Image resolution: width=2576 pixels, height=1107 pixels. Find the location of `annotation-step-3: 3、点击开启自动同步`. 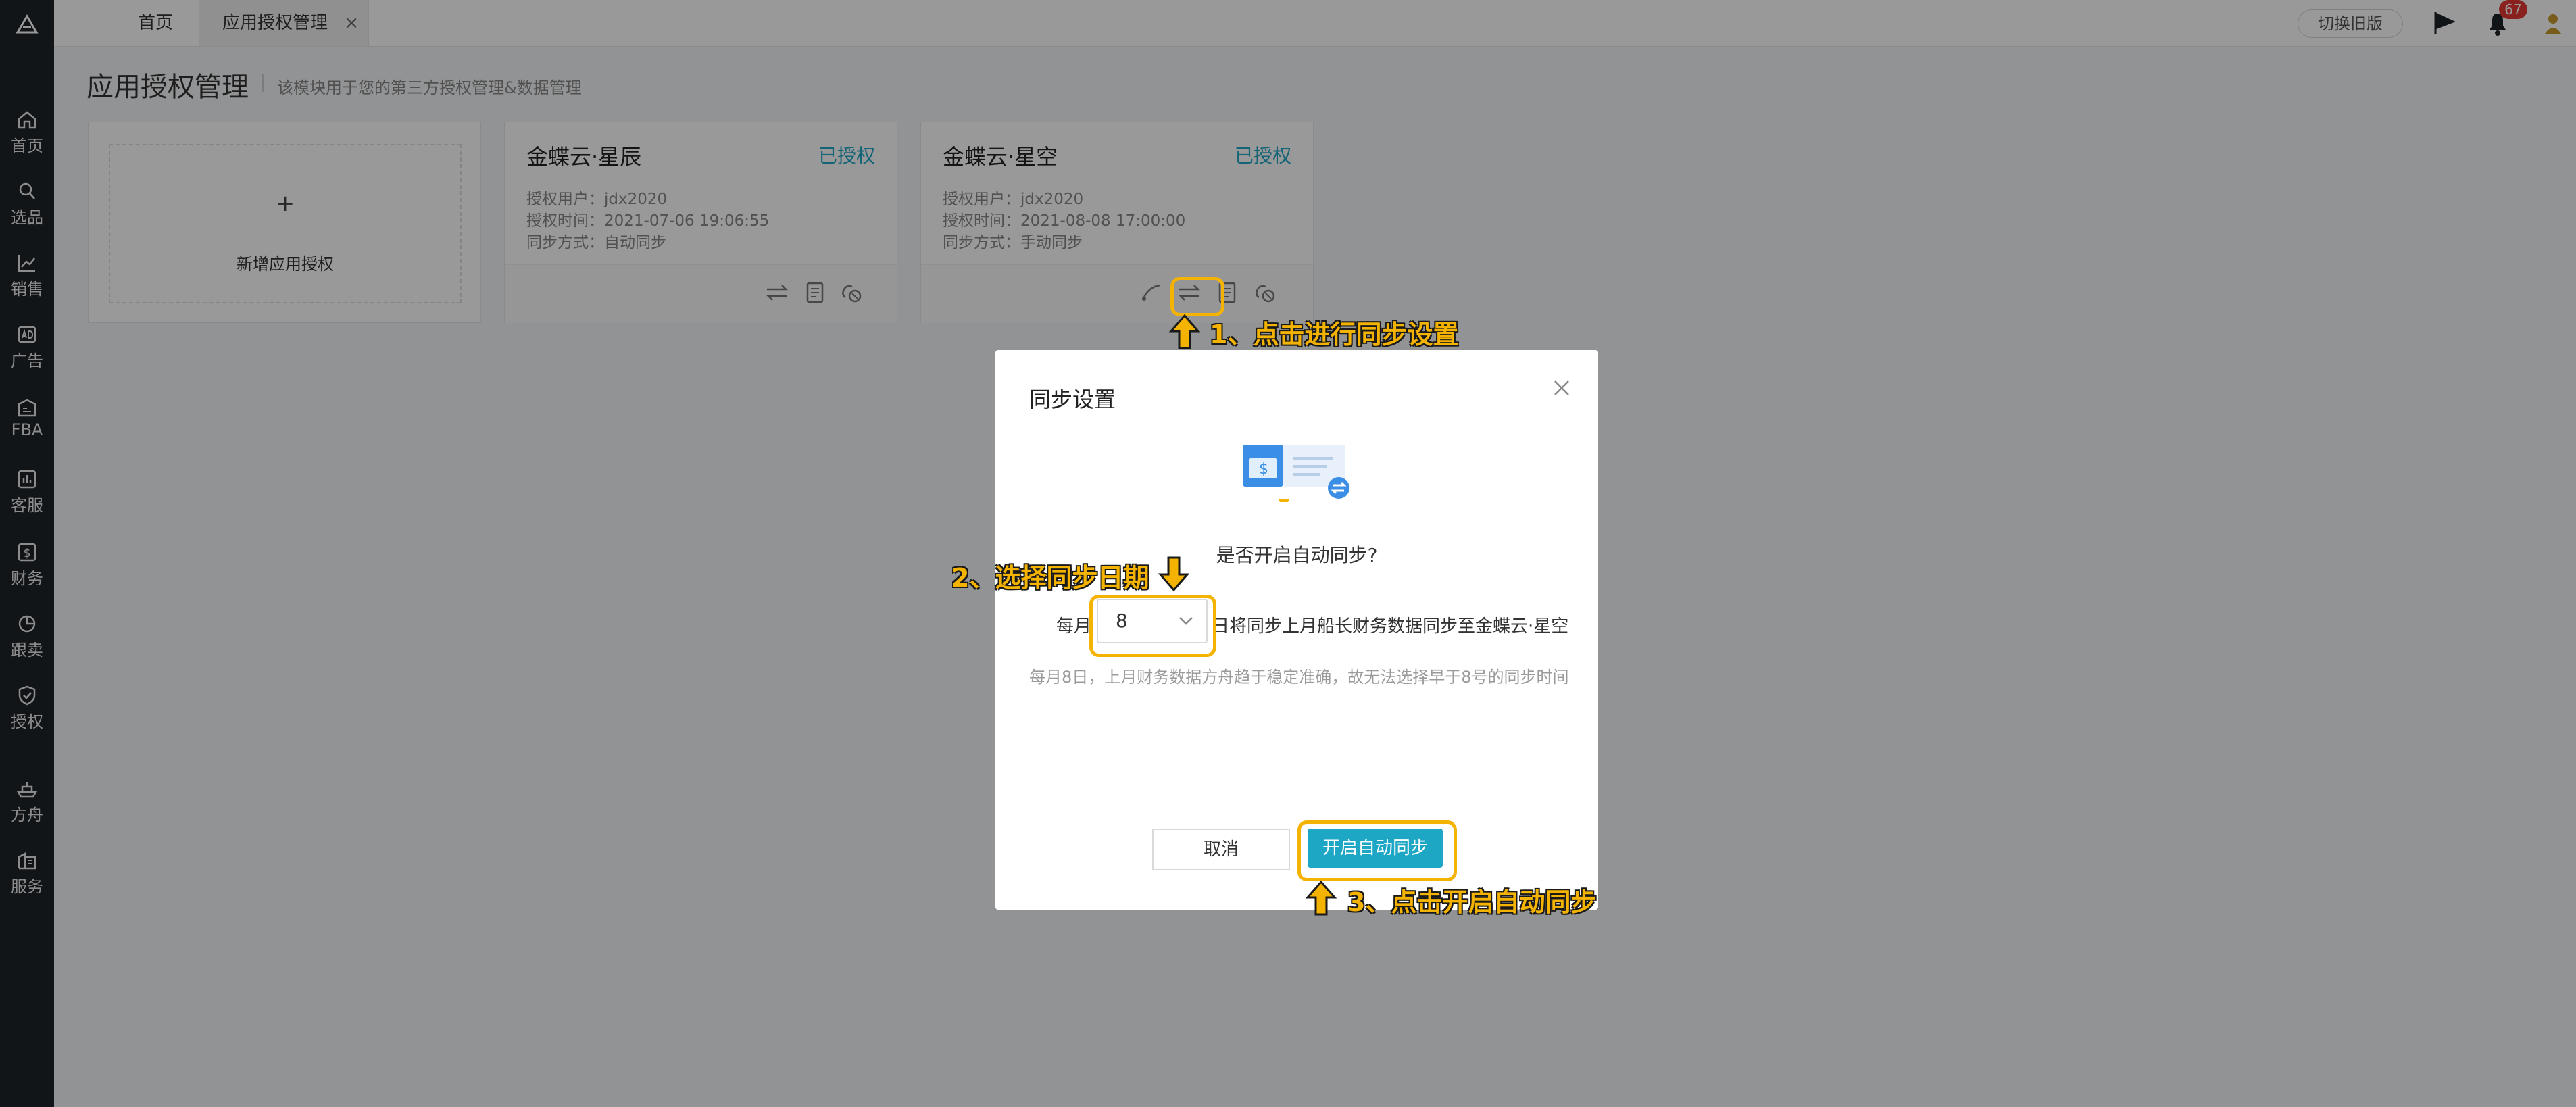

annotation-step-3: 3、点击开启自动同步 is located at coordinates (1472, 902).